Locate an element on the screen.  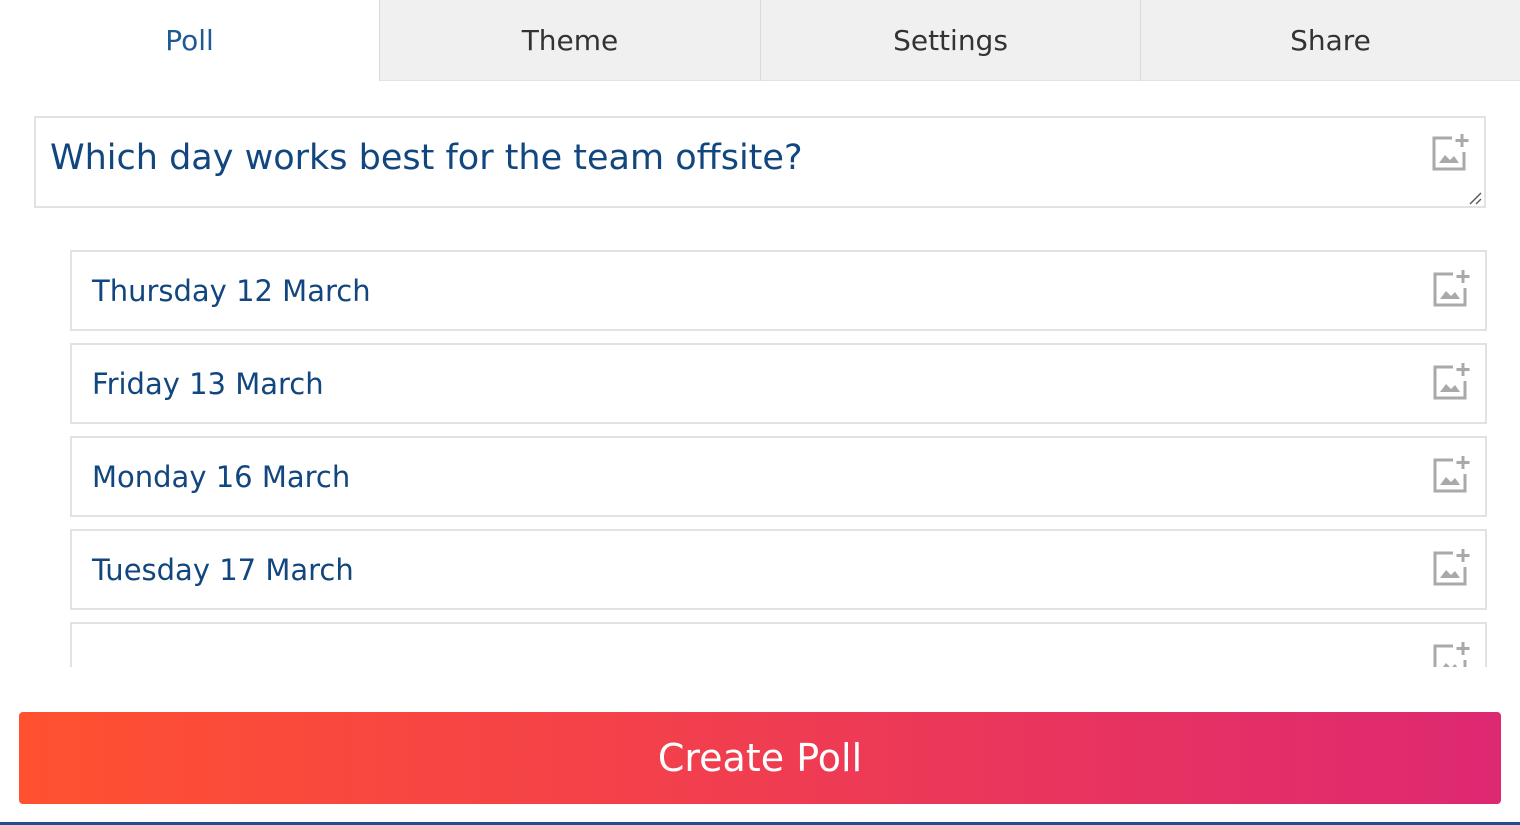
option-item: Thursday 12 March is located at coordinates (778, 290).